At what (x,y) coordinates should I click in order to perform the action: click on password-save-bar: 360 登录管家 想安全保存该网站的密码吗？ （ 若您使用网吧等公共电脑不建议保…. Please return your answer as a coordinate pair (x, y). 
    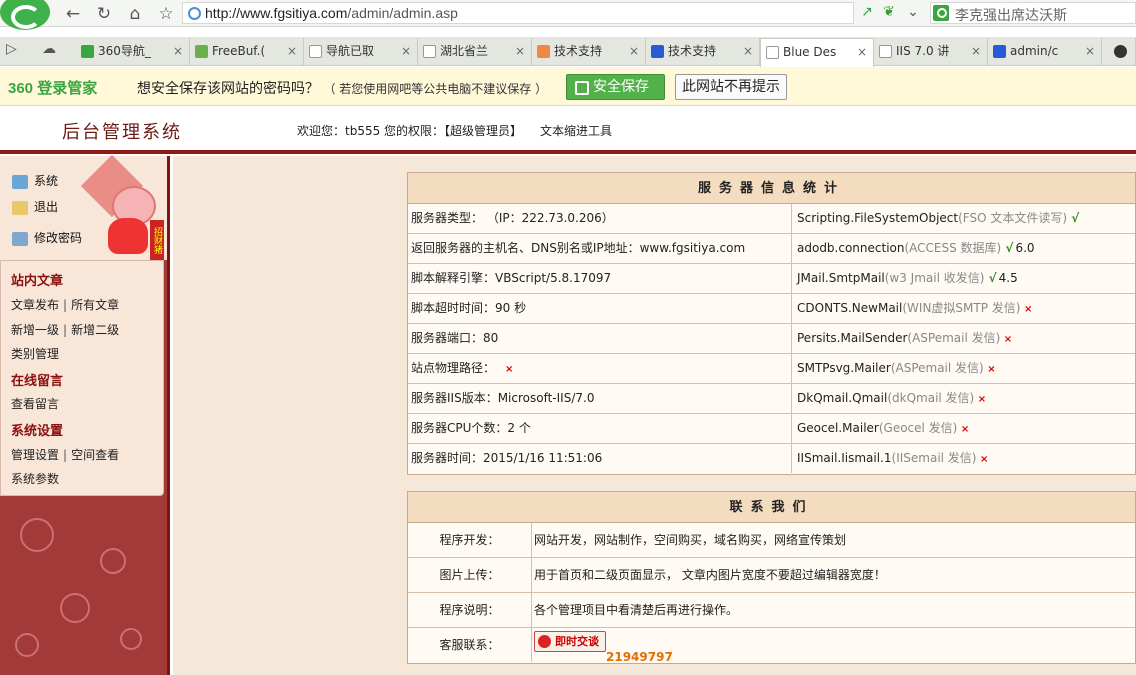
    Looking at the image, I should click on (568, 86).